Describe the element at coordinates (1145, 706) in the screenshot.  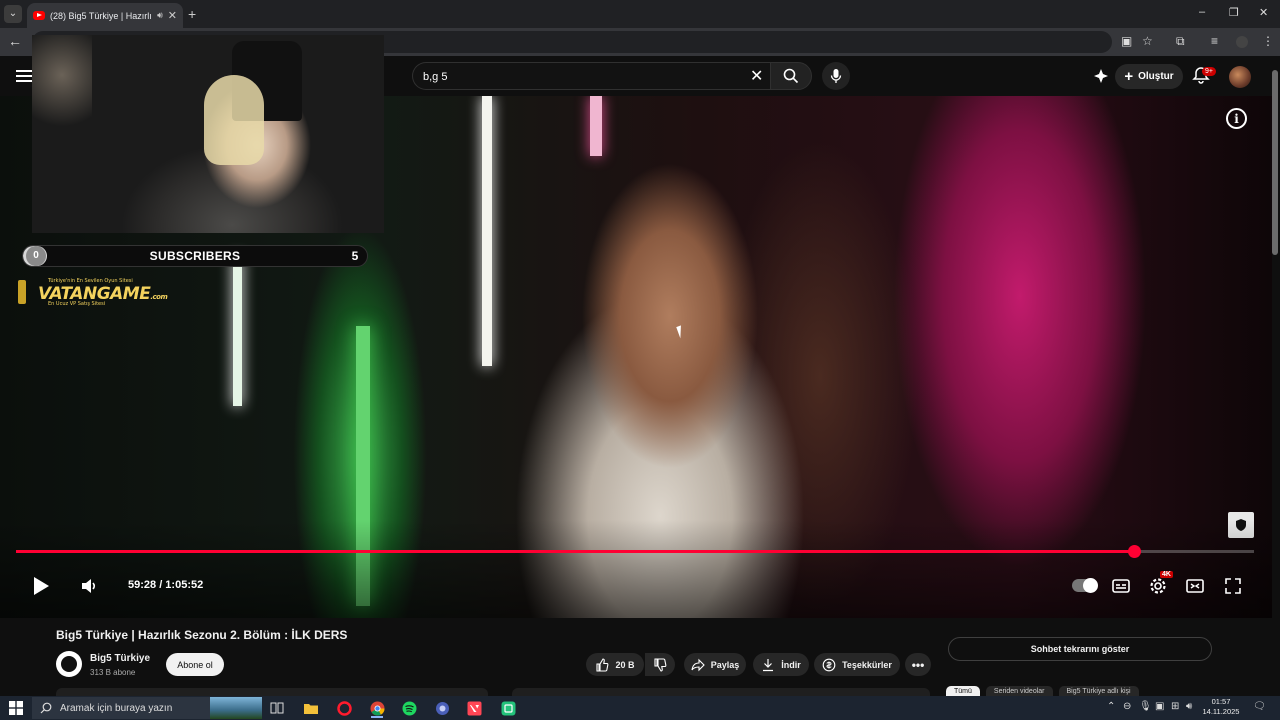
I see `tray-microphone-icon: 🎙︎` at that location.